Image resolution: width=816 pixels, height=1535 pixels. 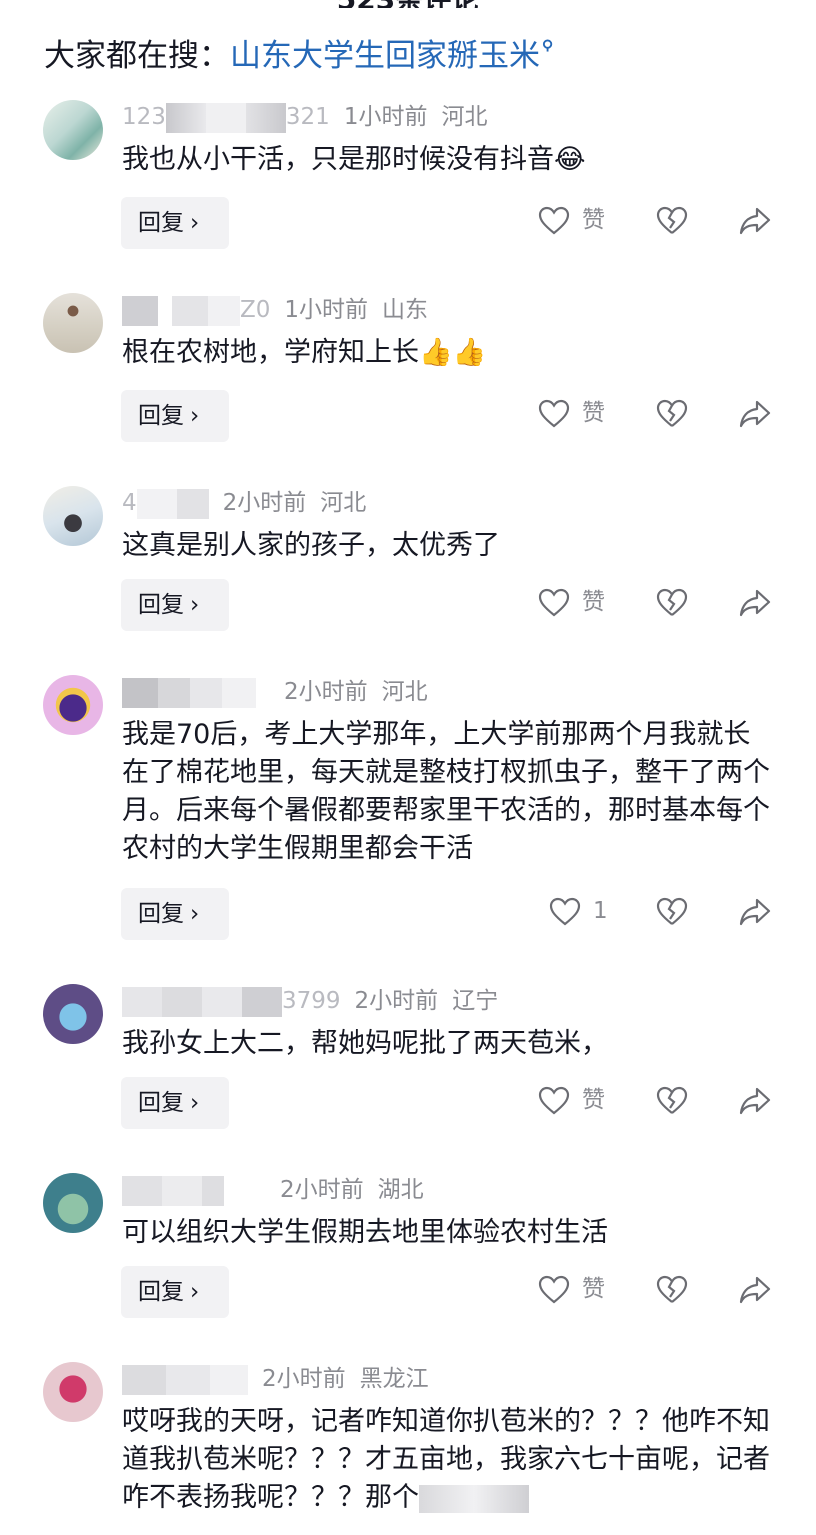 What do you see at coordinates (385, 56) in the screenshot?
I see `search-suggestion-link: 山东大学生回家掰玉米` at bounding box center [385, 56].